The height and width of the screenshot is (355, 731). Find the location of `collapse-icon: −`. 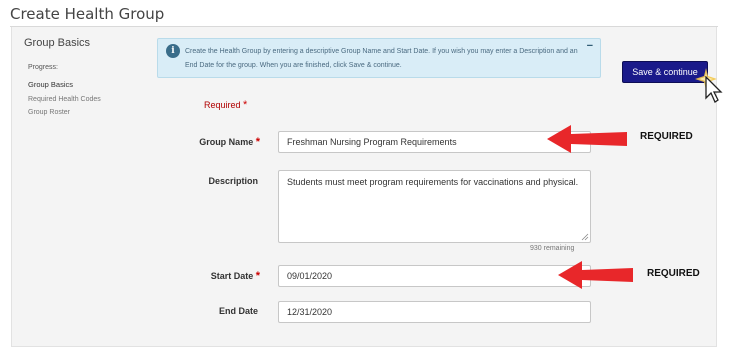

collapse-icon: − is located at coordinates (590, 46).